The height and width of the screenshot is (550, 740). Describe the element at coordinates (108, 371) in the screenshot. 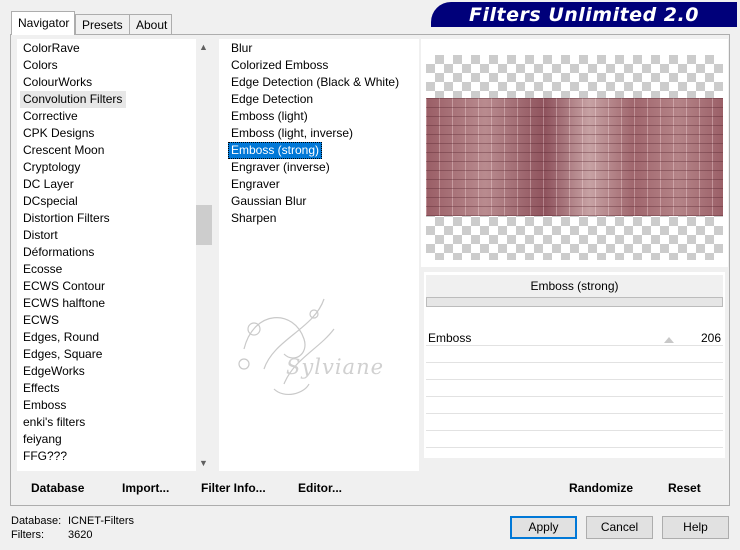

I see `category-item: EdgeWorks` at that location.